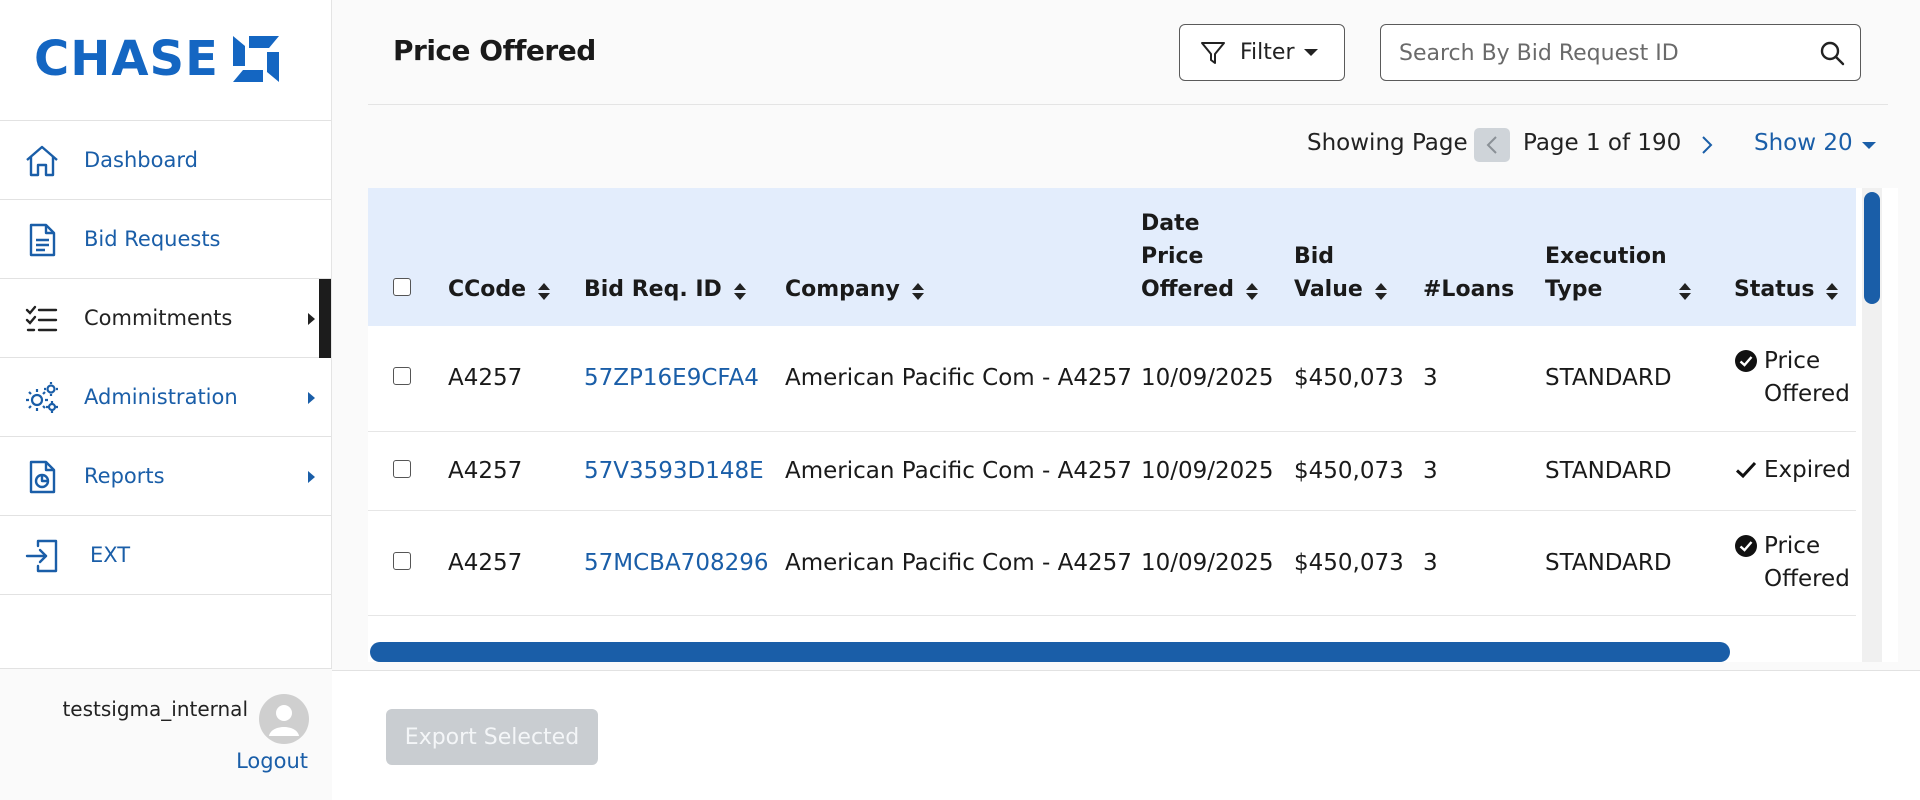  Describe the element at coordinates (1314, 256) in the screenshot. I see `header-line: Bid` at that location.